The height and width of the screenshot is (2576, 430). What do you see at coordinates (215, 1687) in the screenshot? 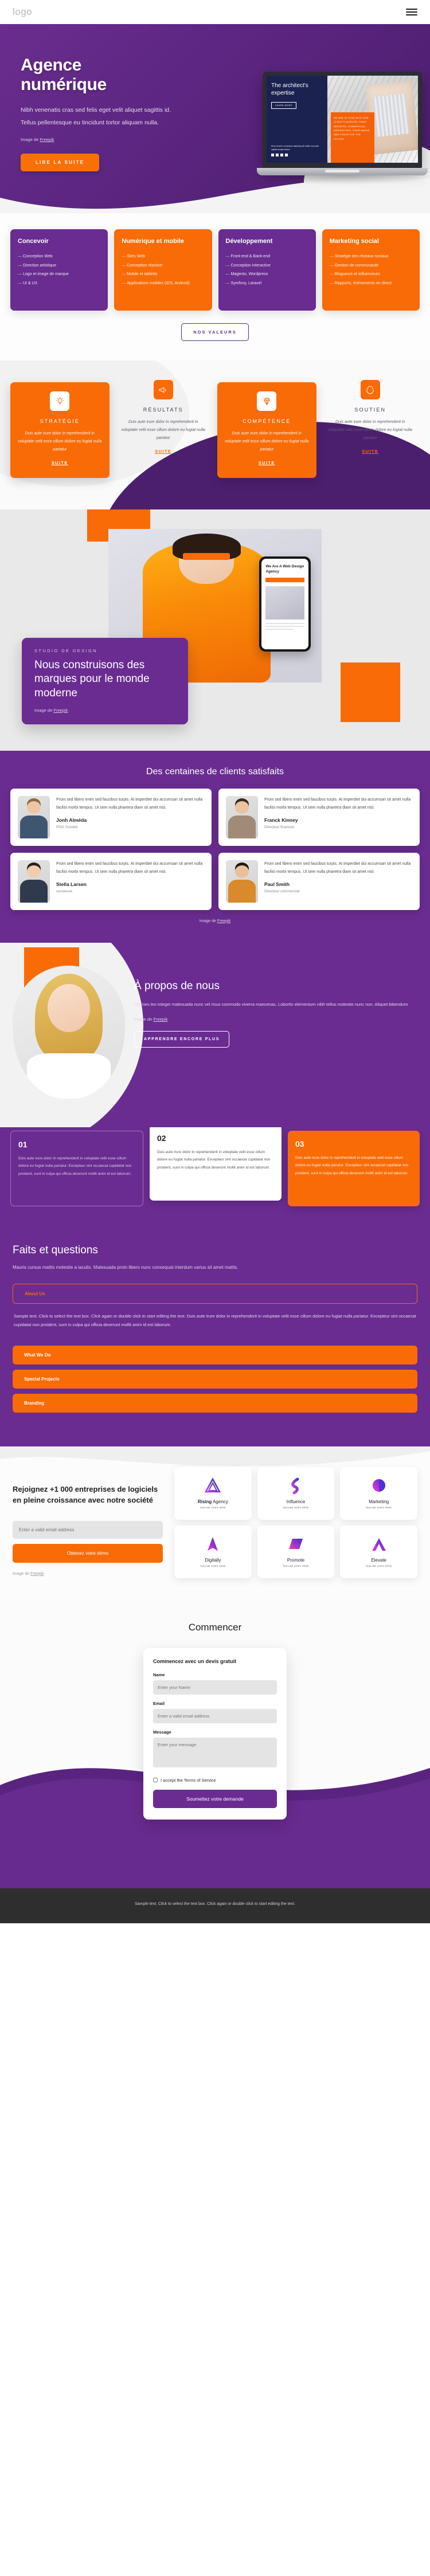
I see `name-field` at bounding box center [215, 1687].